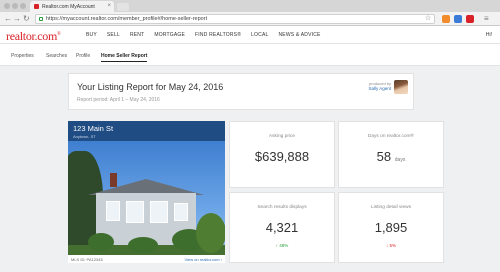  Describe the element at coordinates (36, 6) in the screenshot. I see `realtor-favicon-icon` at that location.